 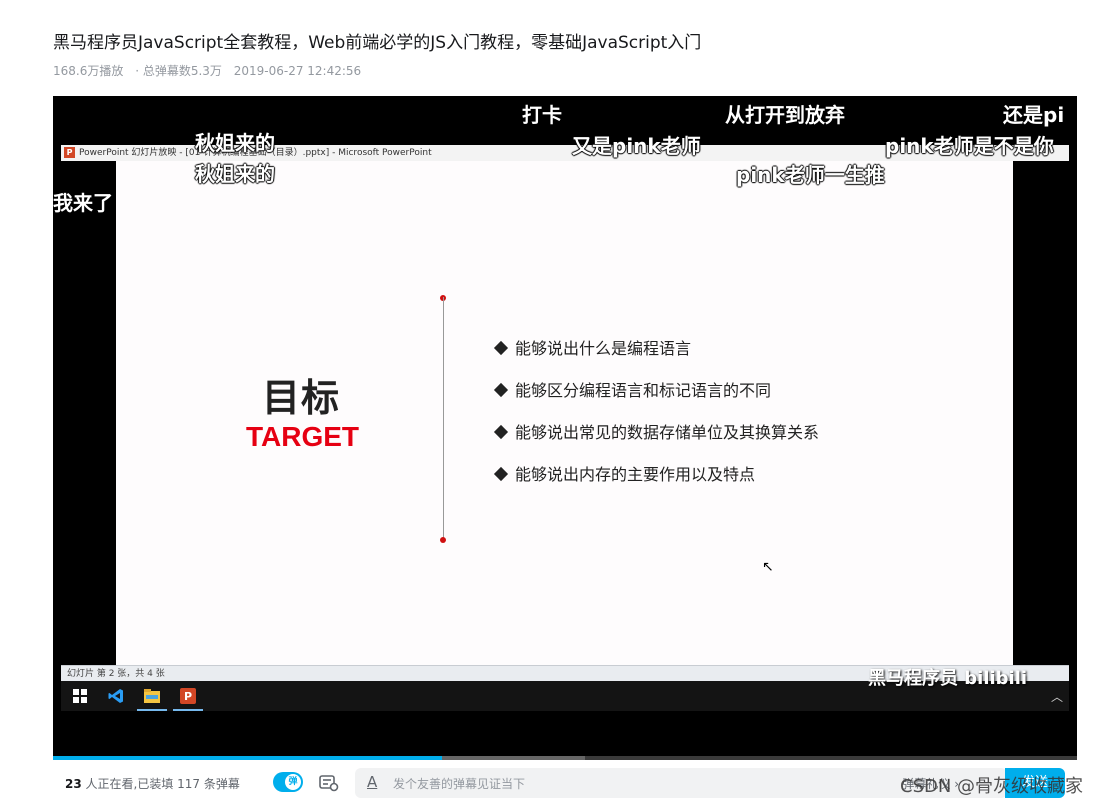 What do you see at coordinates (248, 758) in the screenshot?
I see `progress-played` at bounding box center [248, 758].